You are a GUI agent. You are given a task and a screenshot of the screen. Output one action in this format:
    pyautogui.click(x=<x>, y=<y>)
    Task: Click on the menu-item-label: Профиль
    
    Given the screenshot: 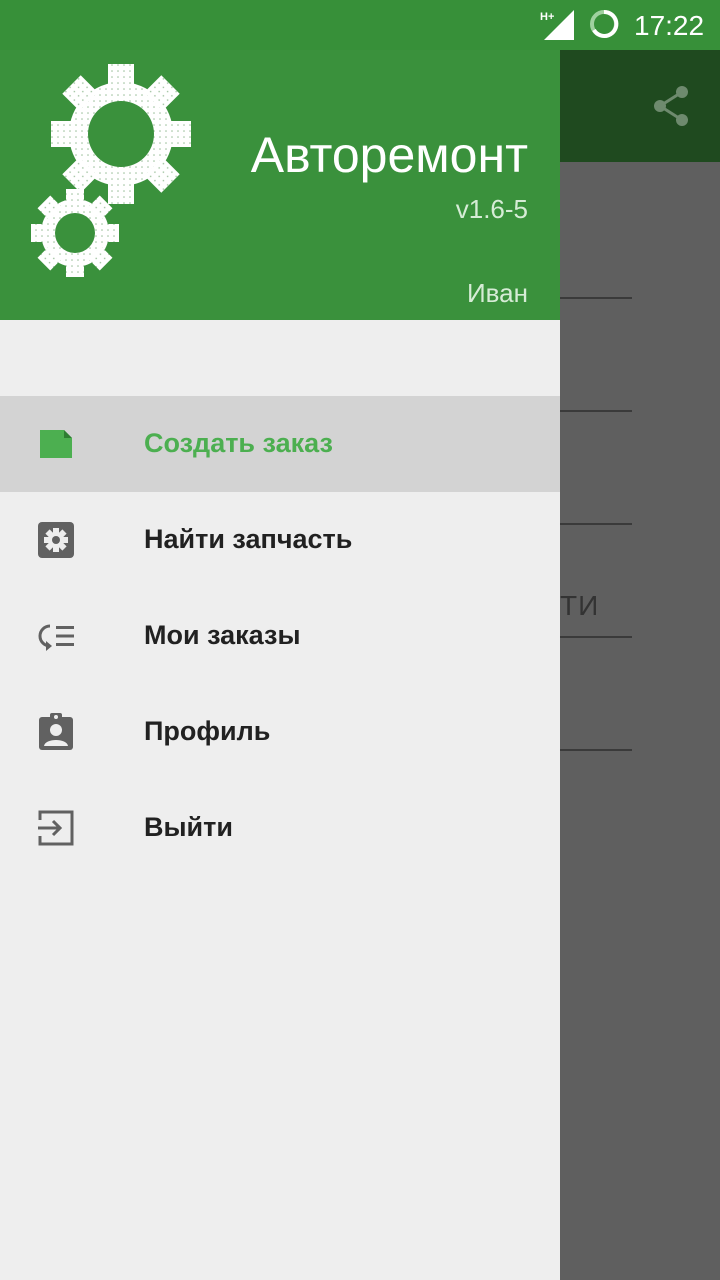 What is the action you would take?
    pyautogui.click(x=207, y=731)
    